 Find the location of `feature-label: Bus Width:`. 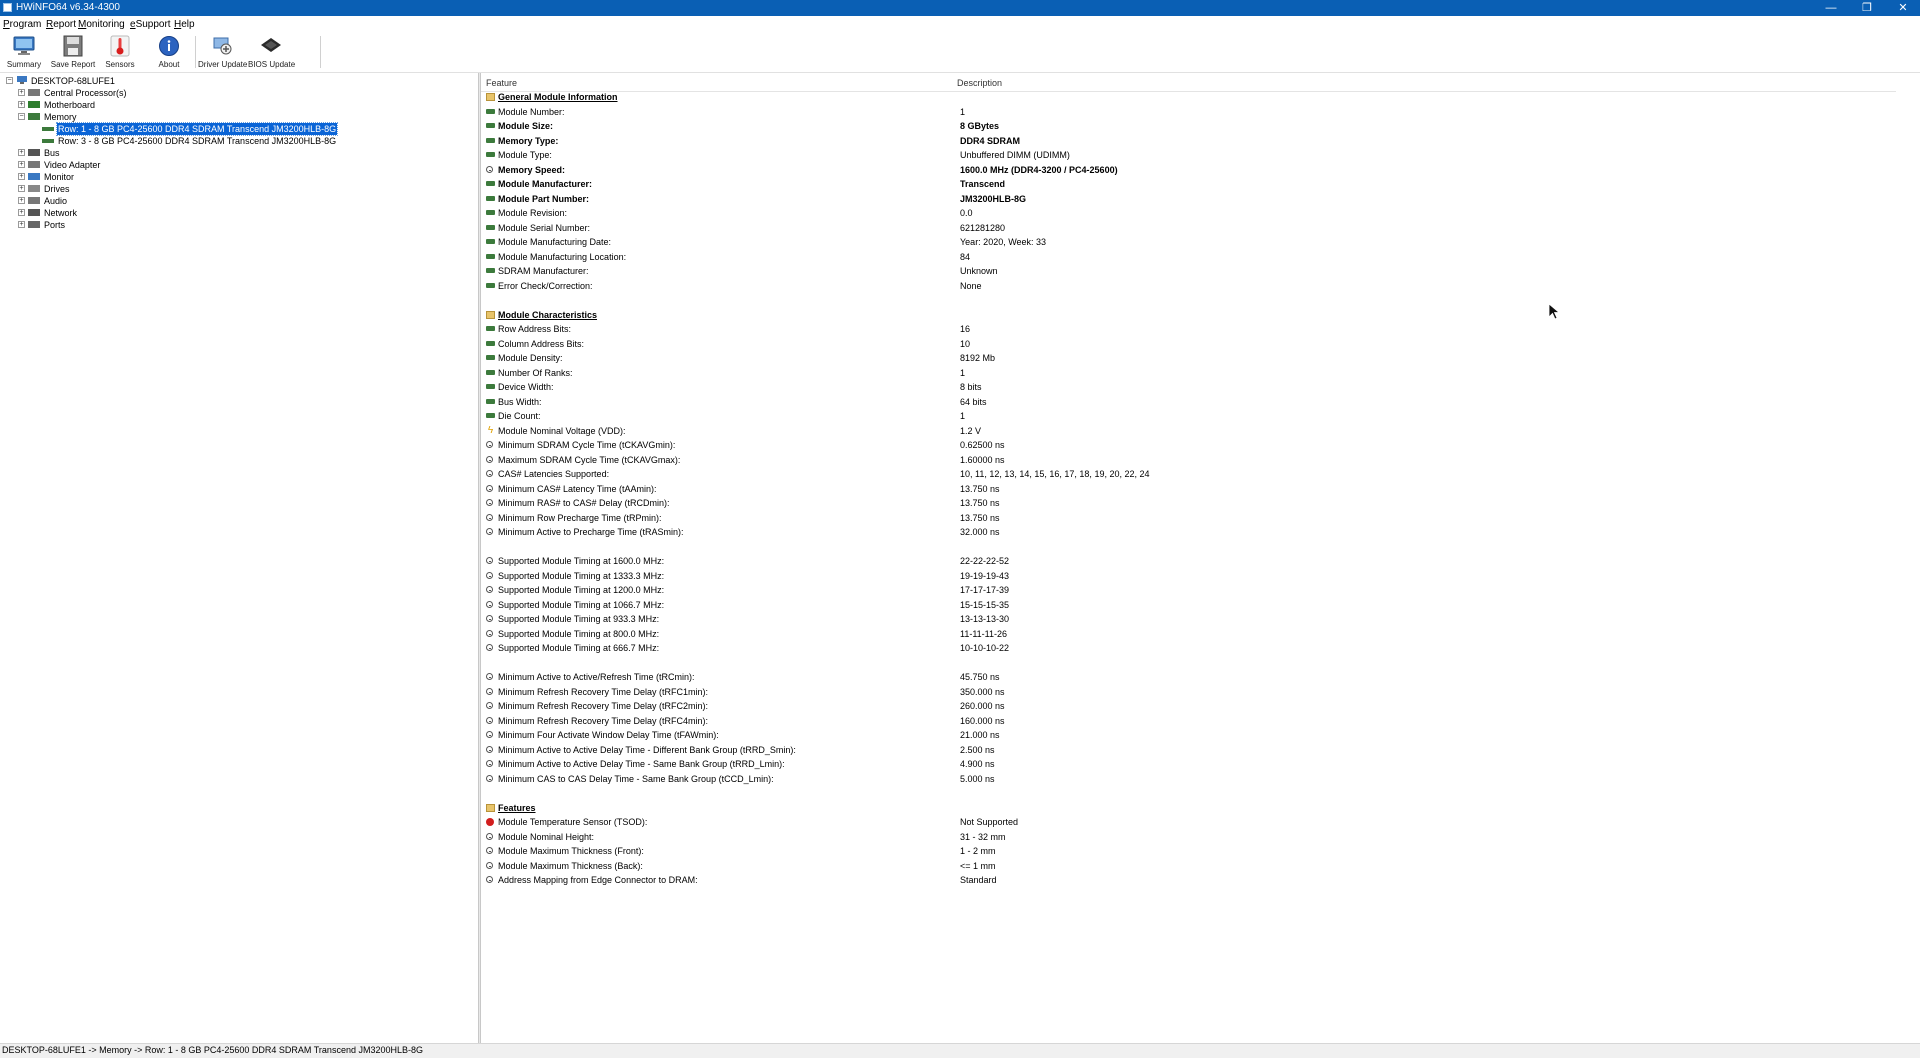

feature-label: Bus Width: is located at coordinates (520, 402).